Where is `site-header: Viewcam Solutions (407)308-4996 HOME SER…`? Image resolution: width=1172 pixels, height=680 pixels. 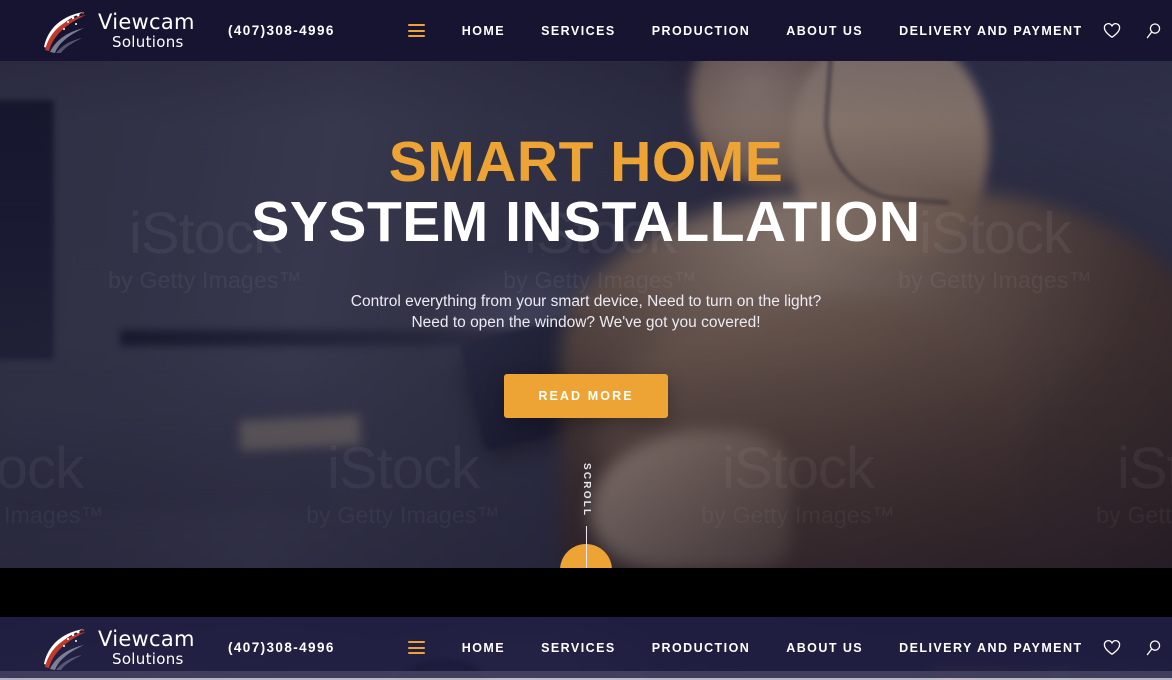
site-header: Viewcam Solutions (407)308-4996 HOME SER… is located at coordinates (586, 30).